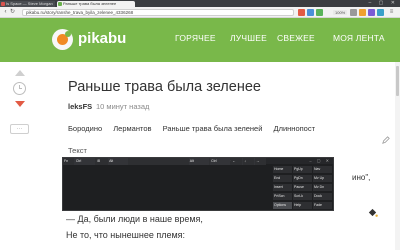  Describe the element at coordinates (249, 161) in the screenshot. I see `keyboard-key: ↓` at that location.